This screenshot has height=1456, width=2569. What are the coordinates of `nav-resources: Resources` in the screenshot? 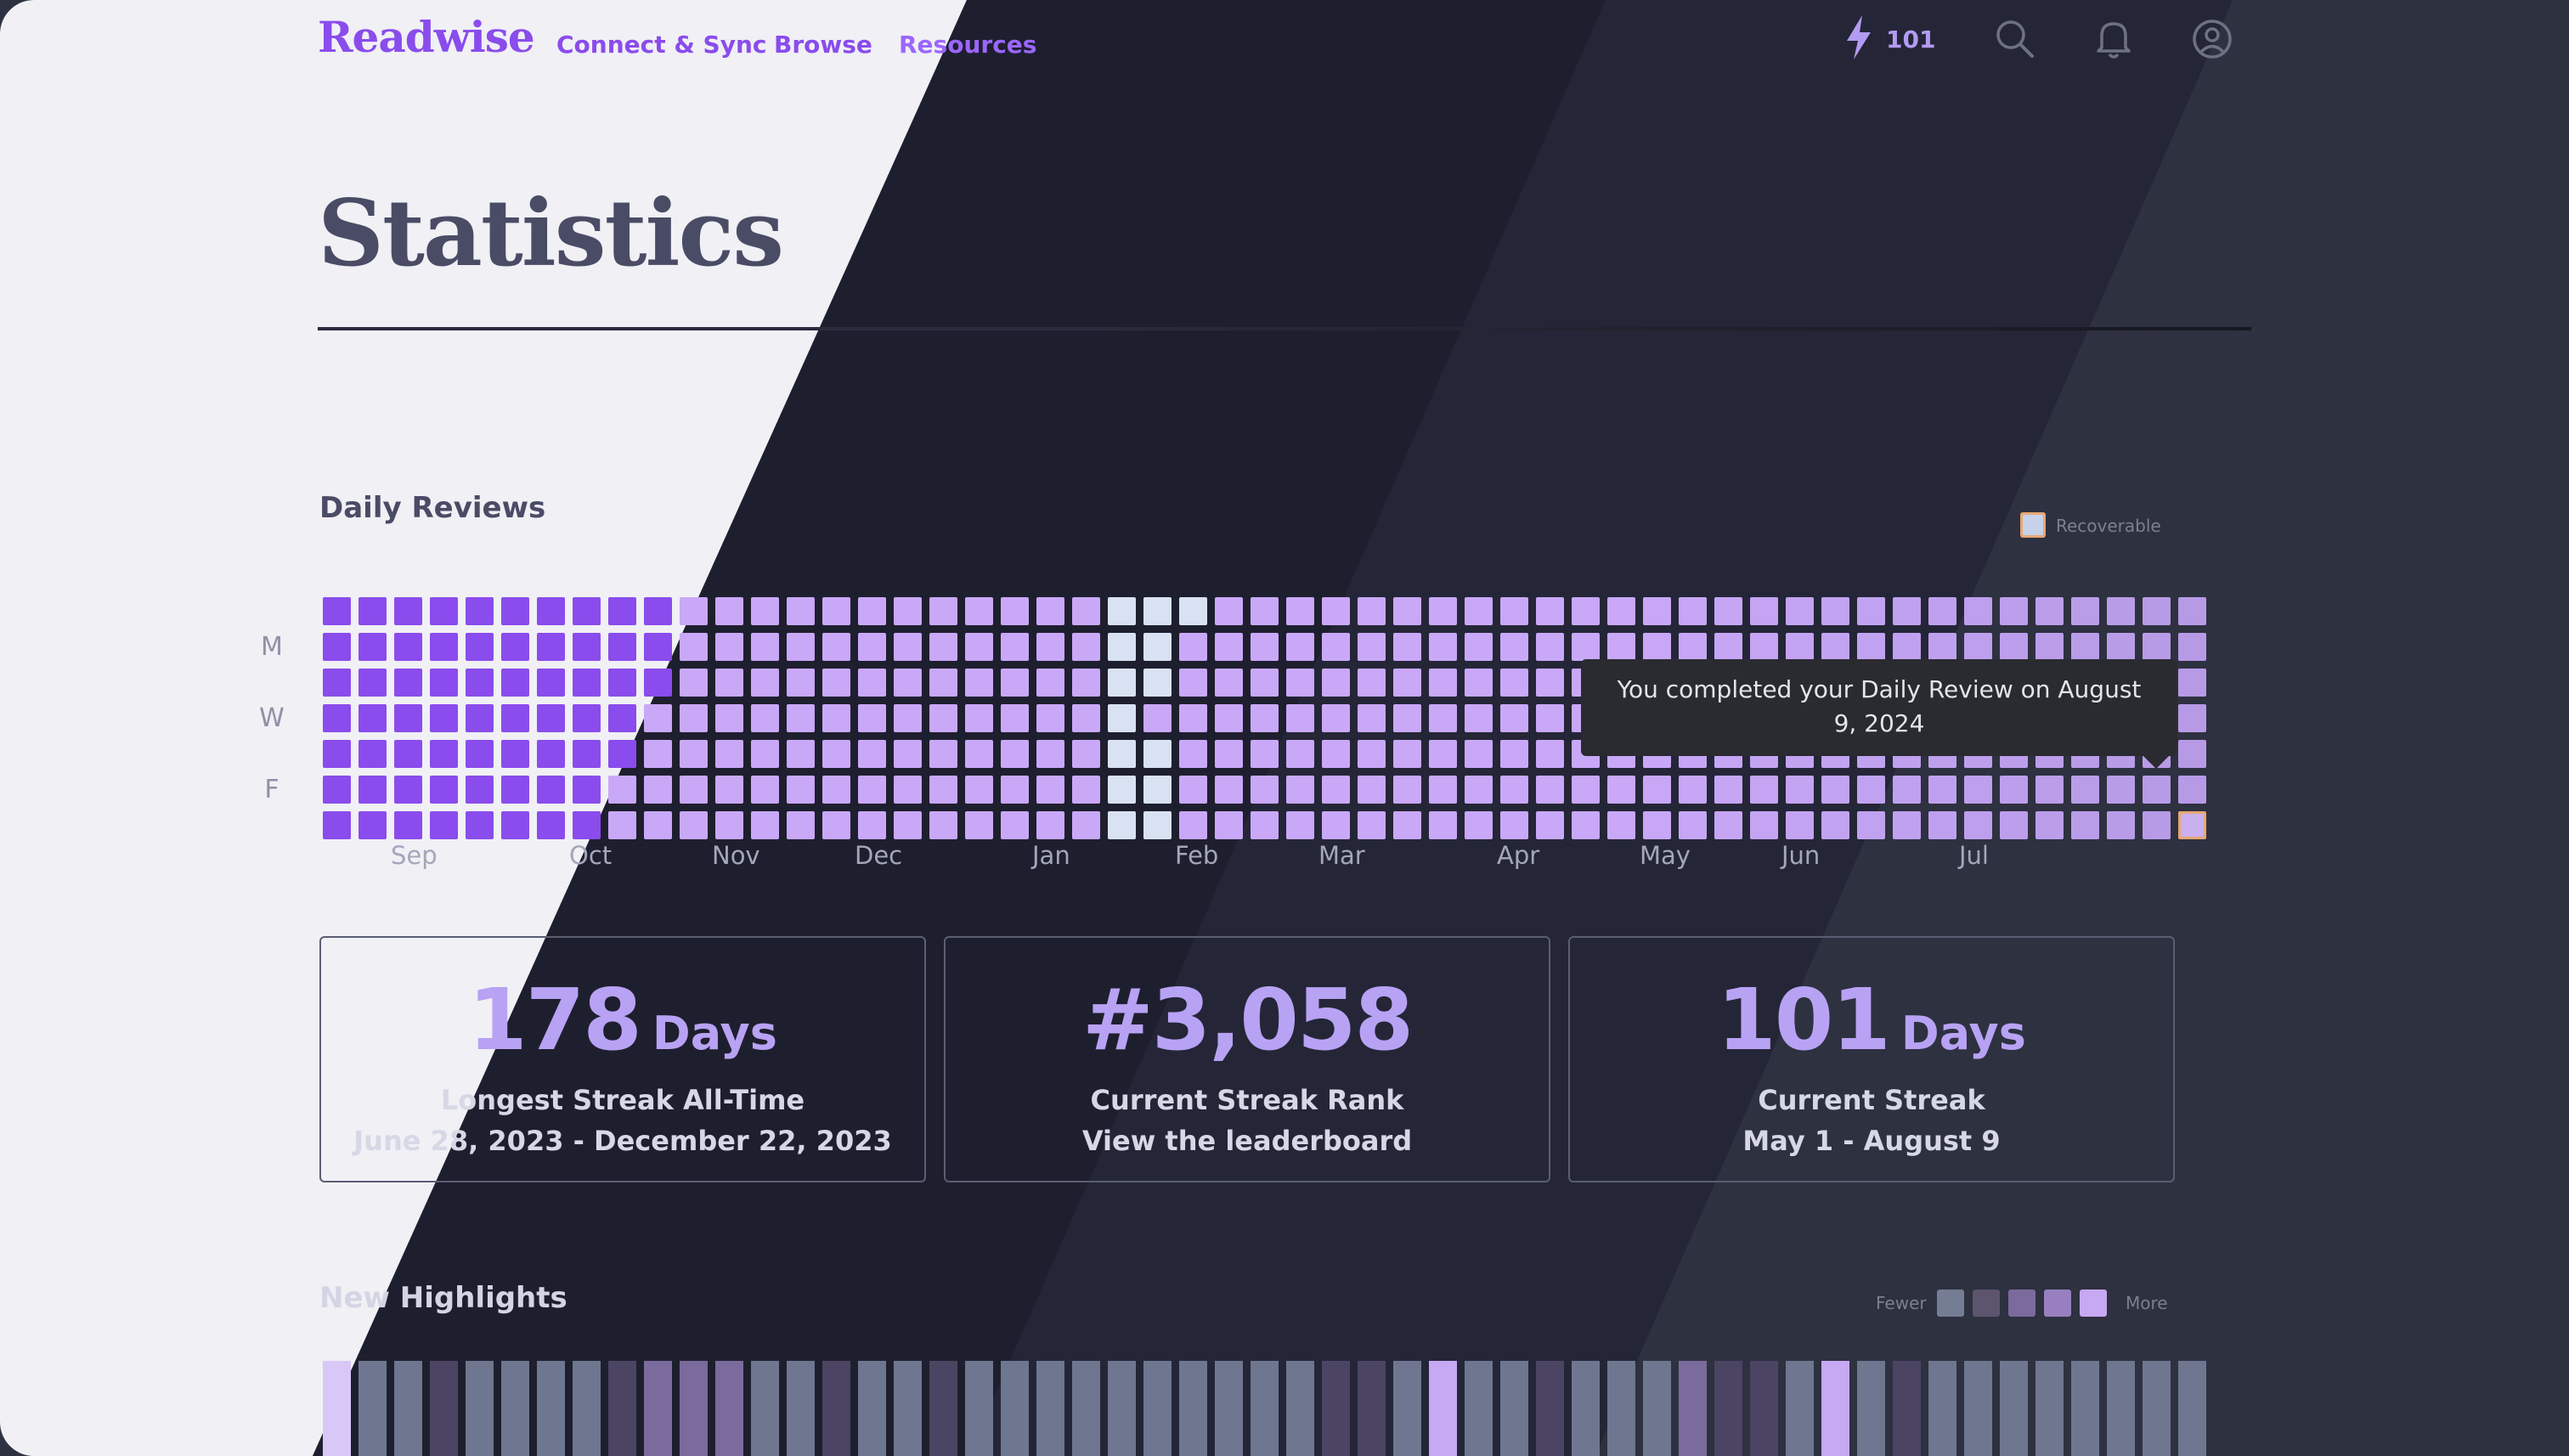 It's located at (967, 45).